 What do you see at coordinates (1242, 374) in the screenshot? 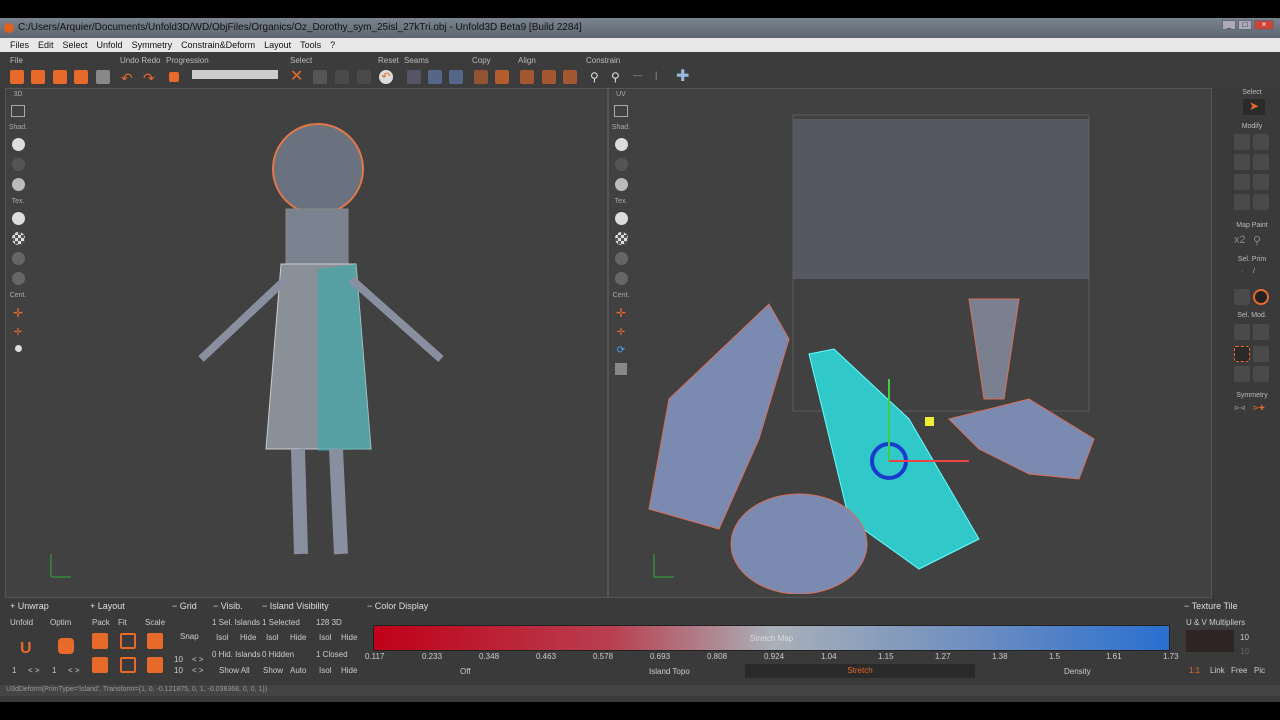
I see `poly-select-icon` at bounding box center [1242, 374].